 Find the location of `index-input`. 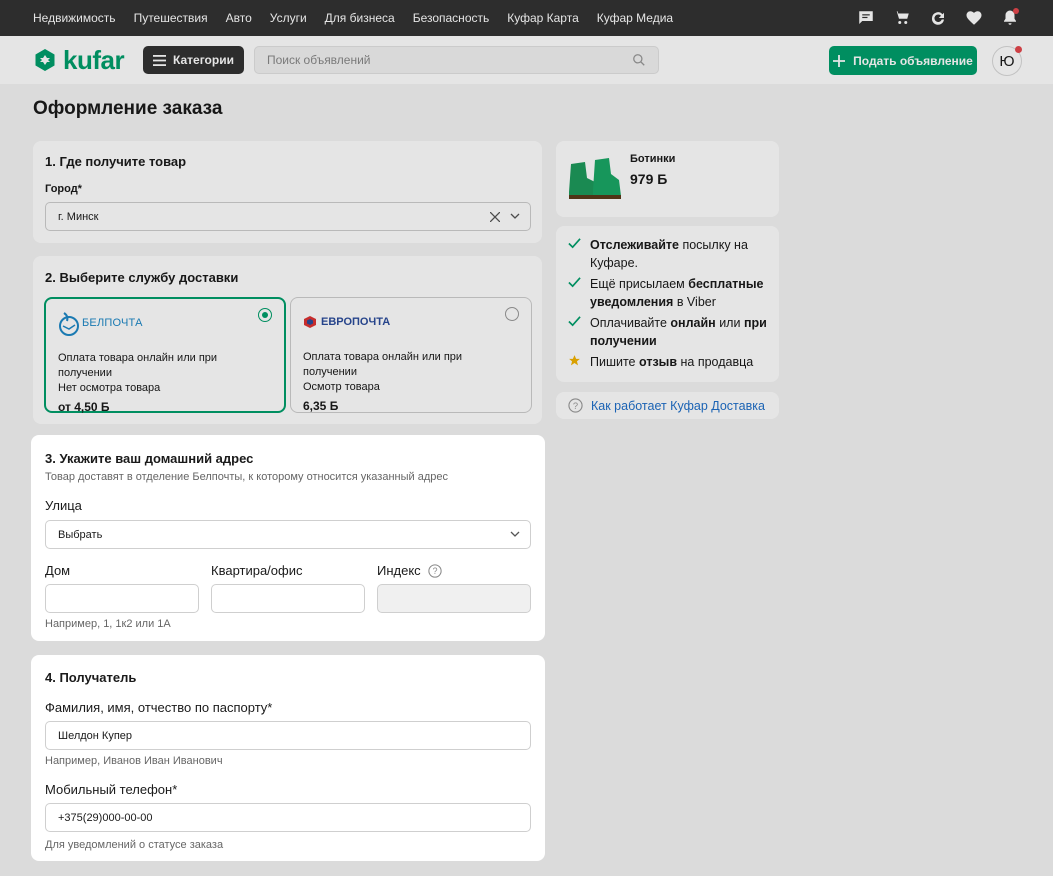

index-input is located at coordinates (454, 598).